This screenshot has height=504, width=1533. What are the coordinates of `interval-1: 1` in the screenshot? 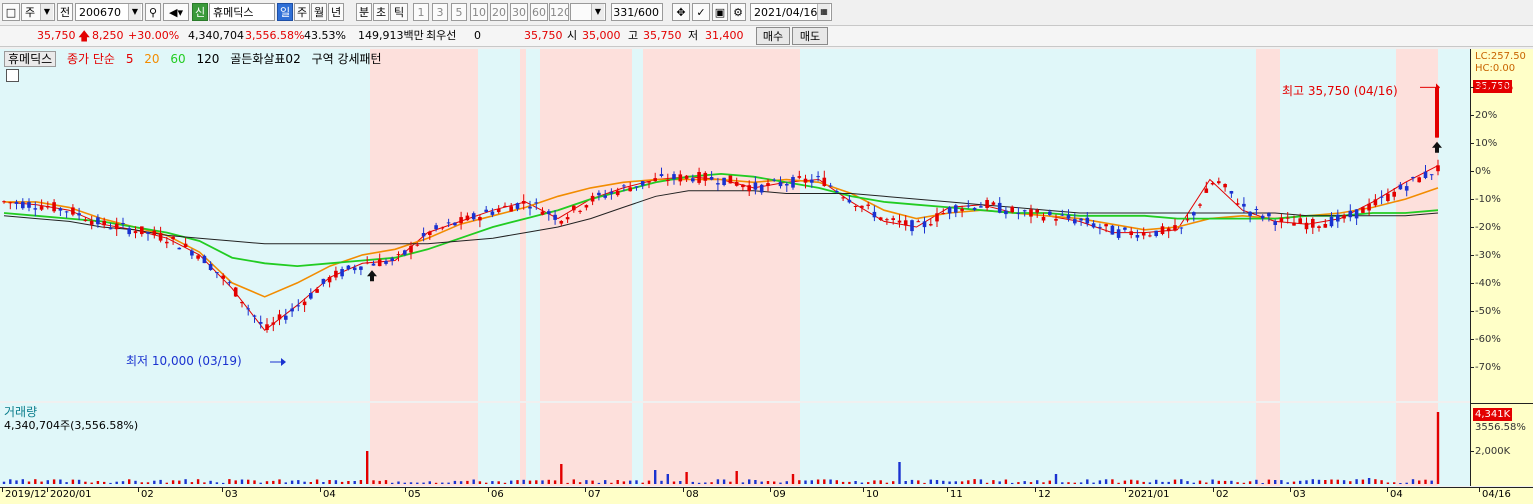 It's located at (421, 12).